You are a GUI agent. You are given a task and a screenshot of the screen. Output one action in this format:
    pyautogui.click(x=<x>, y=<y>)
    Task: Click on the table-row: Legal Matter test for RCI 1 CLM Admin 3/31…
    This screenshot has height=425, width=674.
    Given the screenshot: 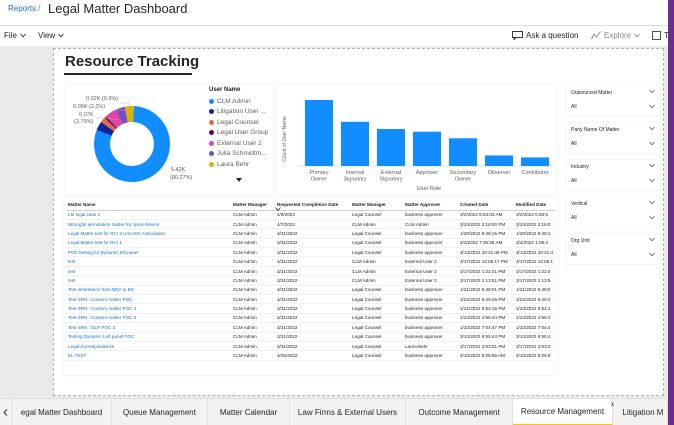 What is the action you would take?
    pyautogui.click(x=311, y=243)
    